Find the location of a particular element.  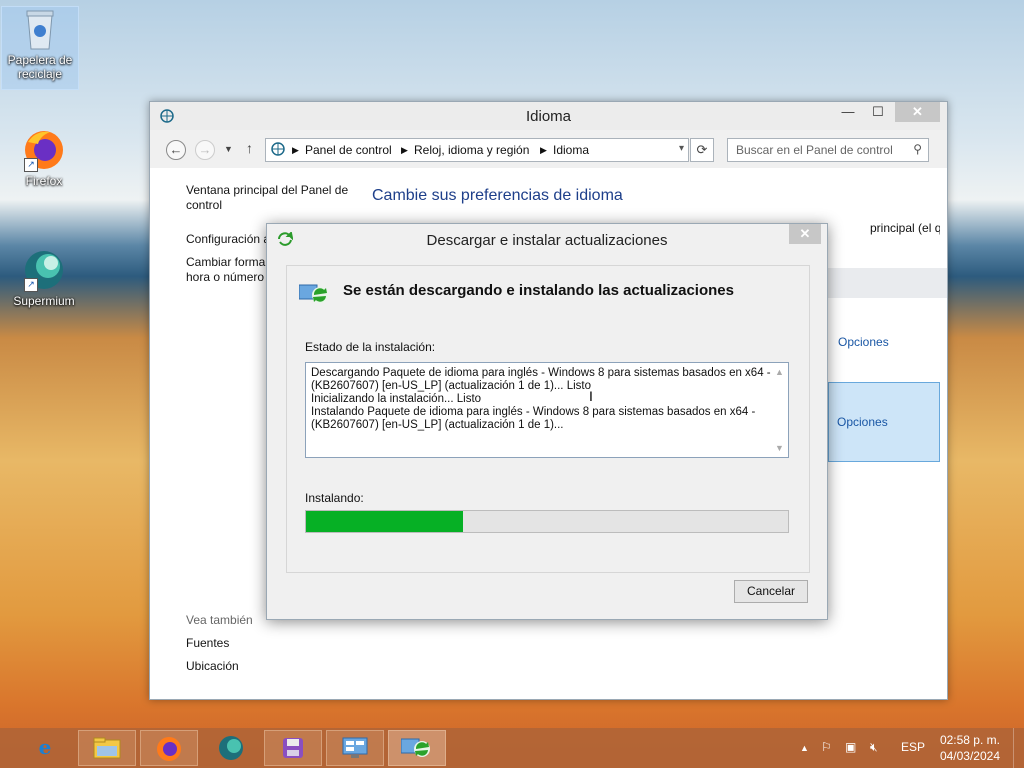

taskbar-supermium is located at coordinates (231, 748).